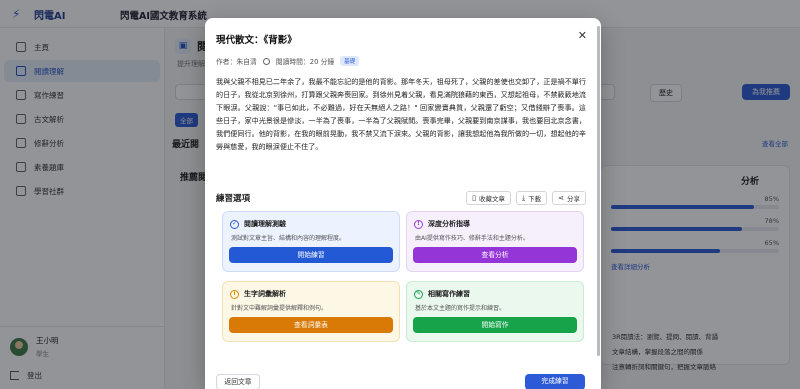 This screenshot has width=800, height=389. What do you see at coordinates (401, 198) in the screenshot?
I see `practice-section-header: 練習選項 ▯ 收藏文章 ⤓ 下載 ⋖ 分享` at bounding box center [401, 198].